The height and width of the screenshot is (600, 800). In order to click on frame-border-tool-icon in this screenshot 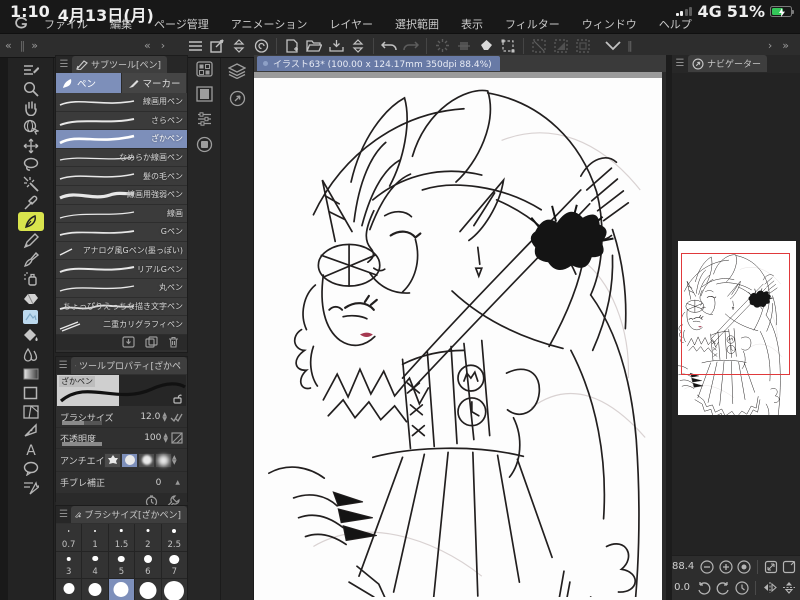, I will do `click(31, 411)`.